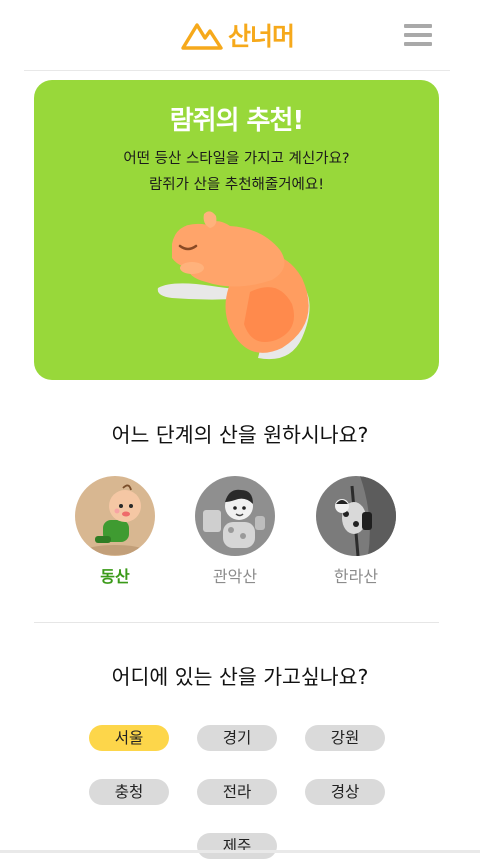  What do you see at coordinates (418, 35) in the screenshot?
I see `hamburger-menu-icon` at bounding box center [418, 35].